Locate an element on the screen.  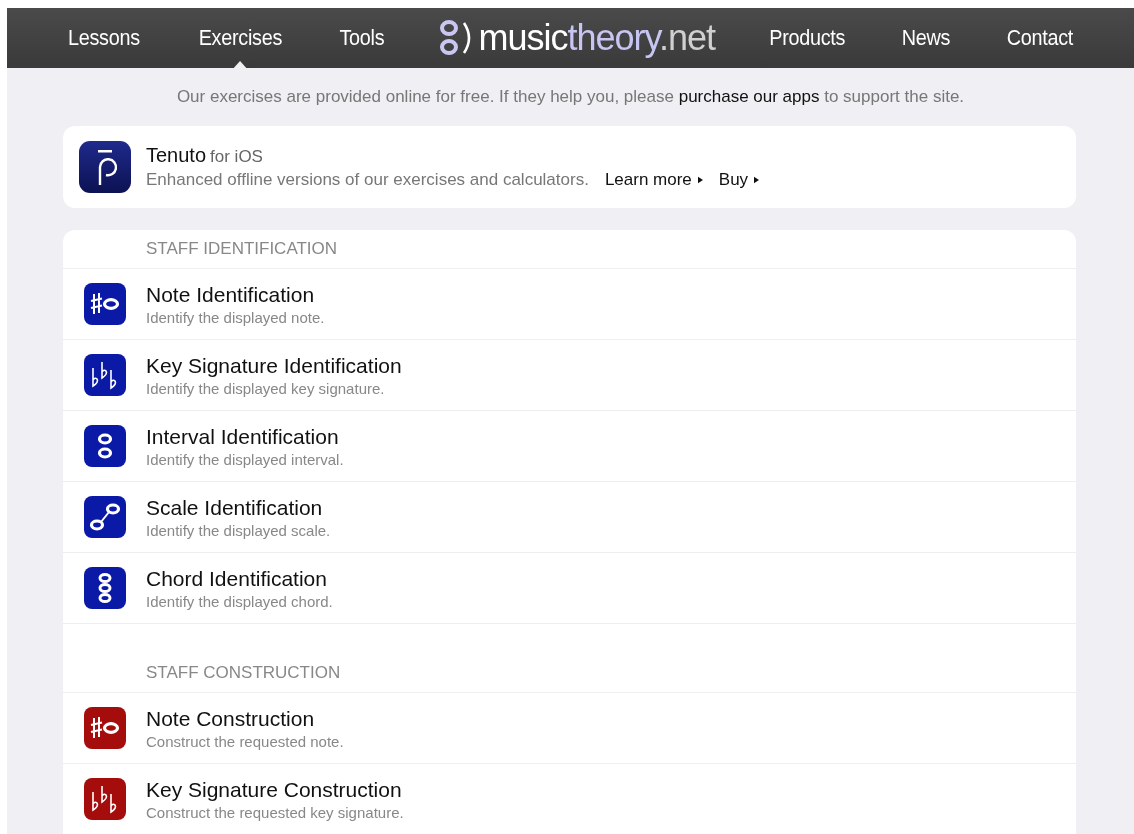
nav-link: News is located at coordinates (926, 38).